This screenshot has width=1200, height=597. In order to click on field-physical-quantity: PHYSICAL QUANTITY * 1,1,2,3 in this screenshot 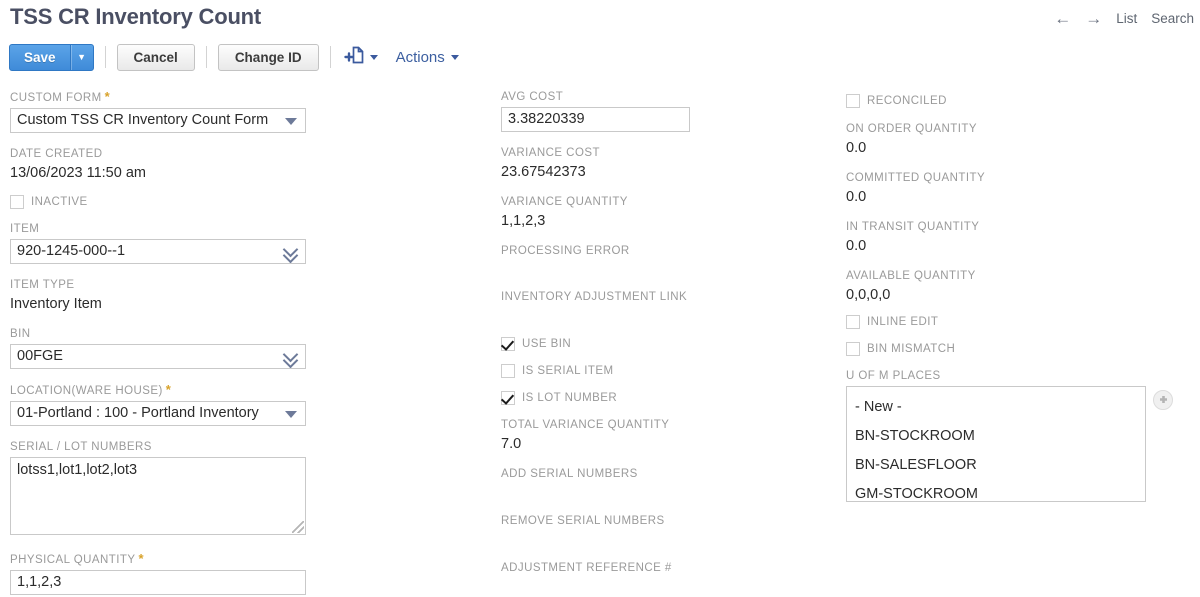, I will do `click(160, 573)`.